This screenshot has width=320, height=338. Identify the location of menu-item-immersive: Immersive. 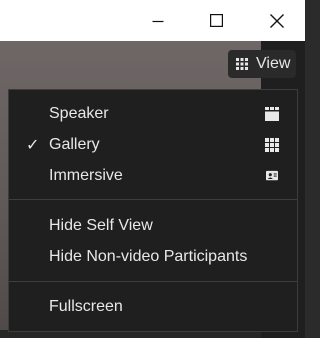
(153, 176).